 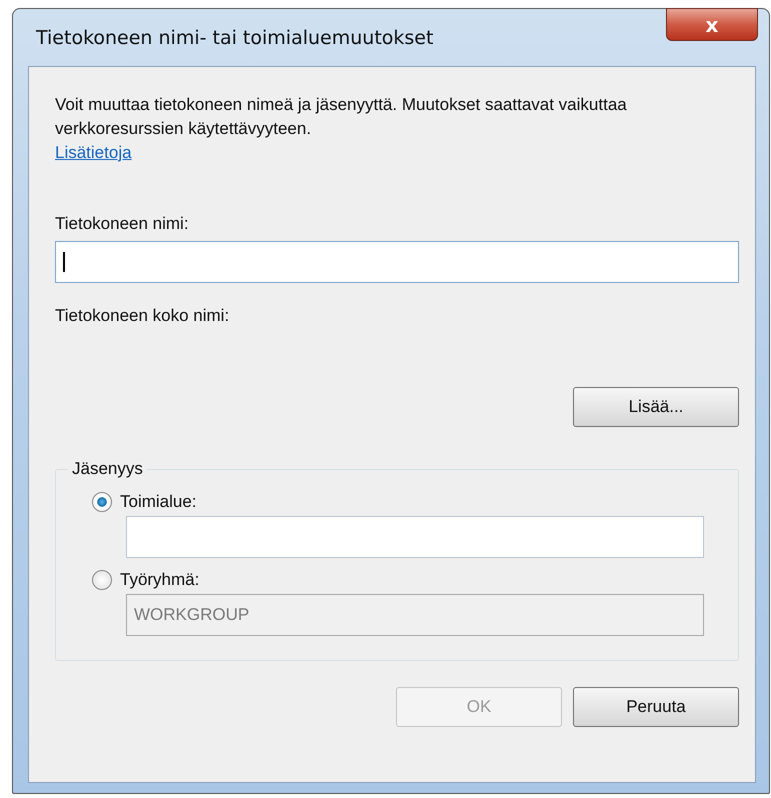 I want to click on more-info-link: Lisätietoja, so click(x=93, y=153).